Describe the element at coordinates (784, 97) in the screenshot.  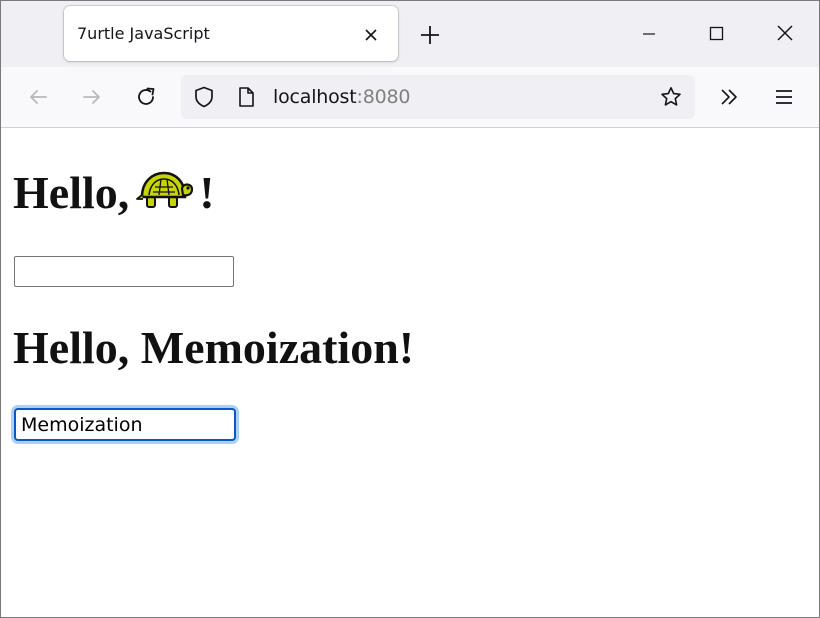
I see `menu-icon` at that location.